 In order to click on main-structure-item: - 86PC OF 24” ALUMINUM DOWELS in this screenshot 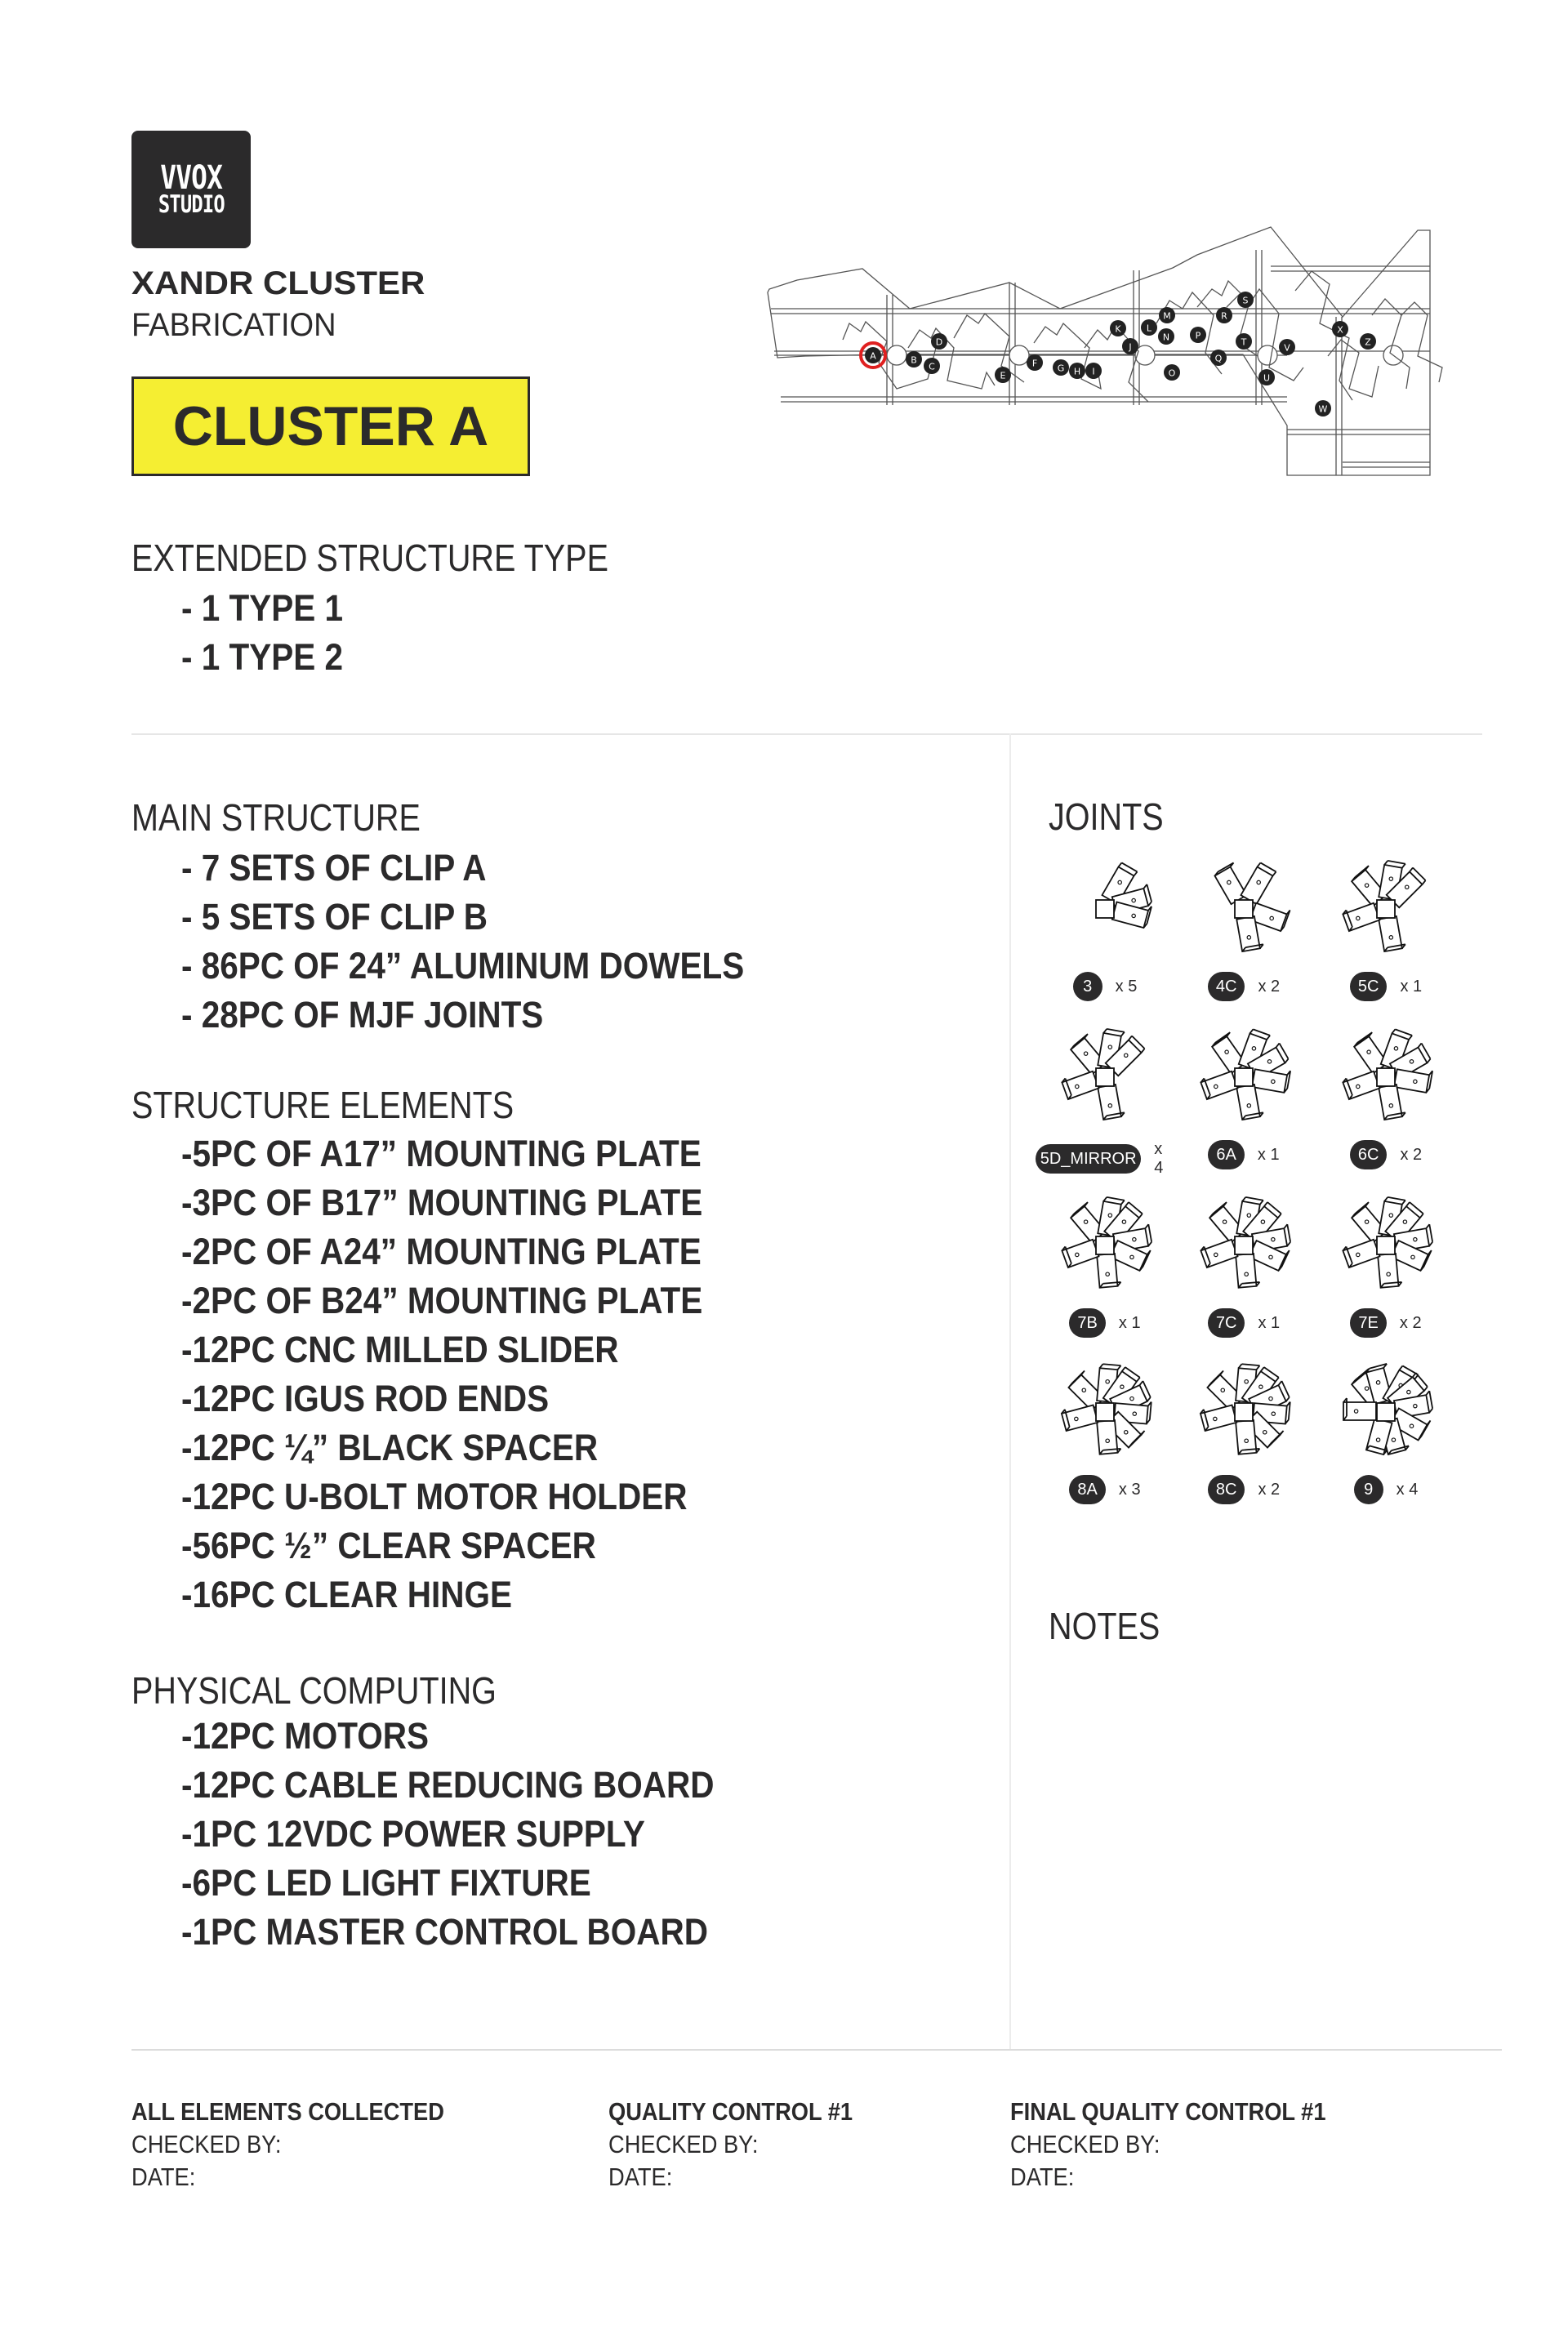, I will do `click(463, 966)`.